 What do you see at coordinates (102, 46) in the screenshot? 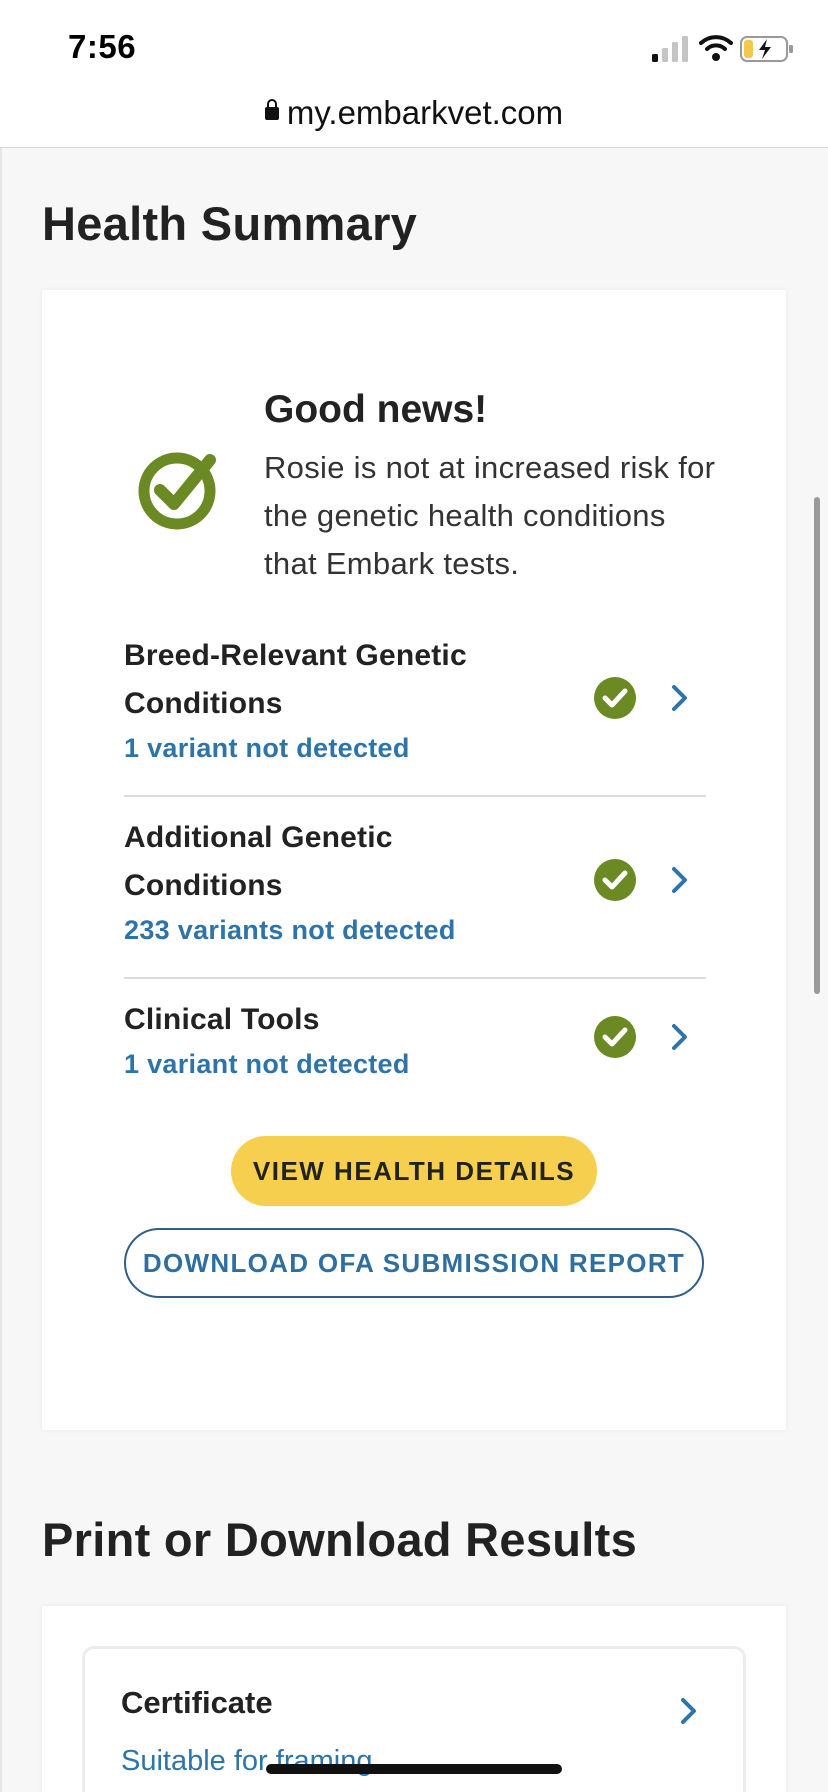
I see `status-time: 7:56` at bounding box center [102, 46].